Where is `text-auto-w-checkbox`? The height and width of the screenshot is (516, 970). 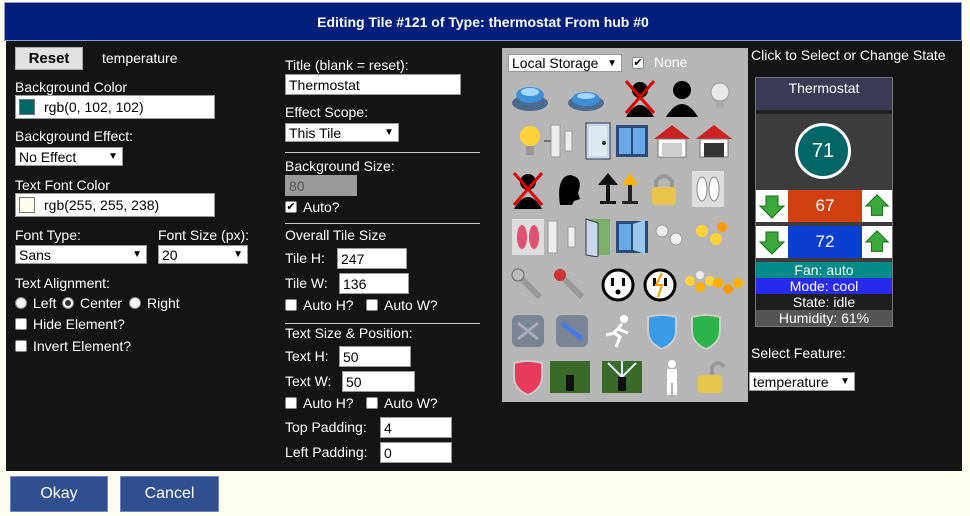 text-auto-w-checkbox is located at coordinates (372, 403).